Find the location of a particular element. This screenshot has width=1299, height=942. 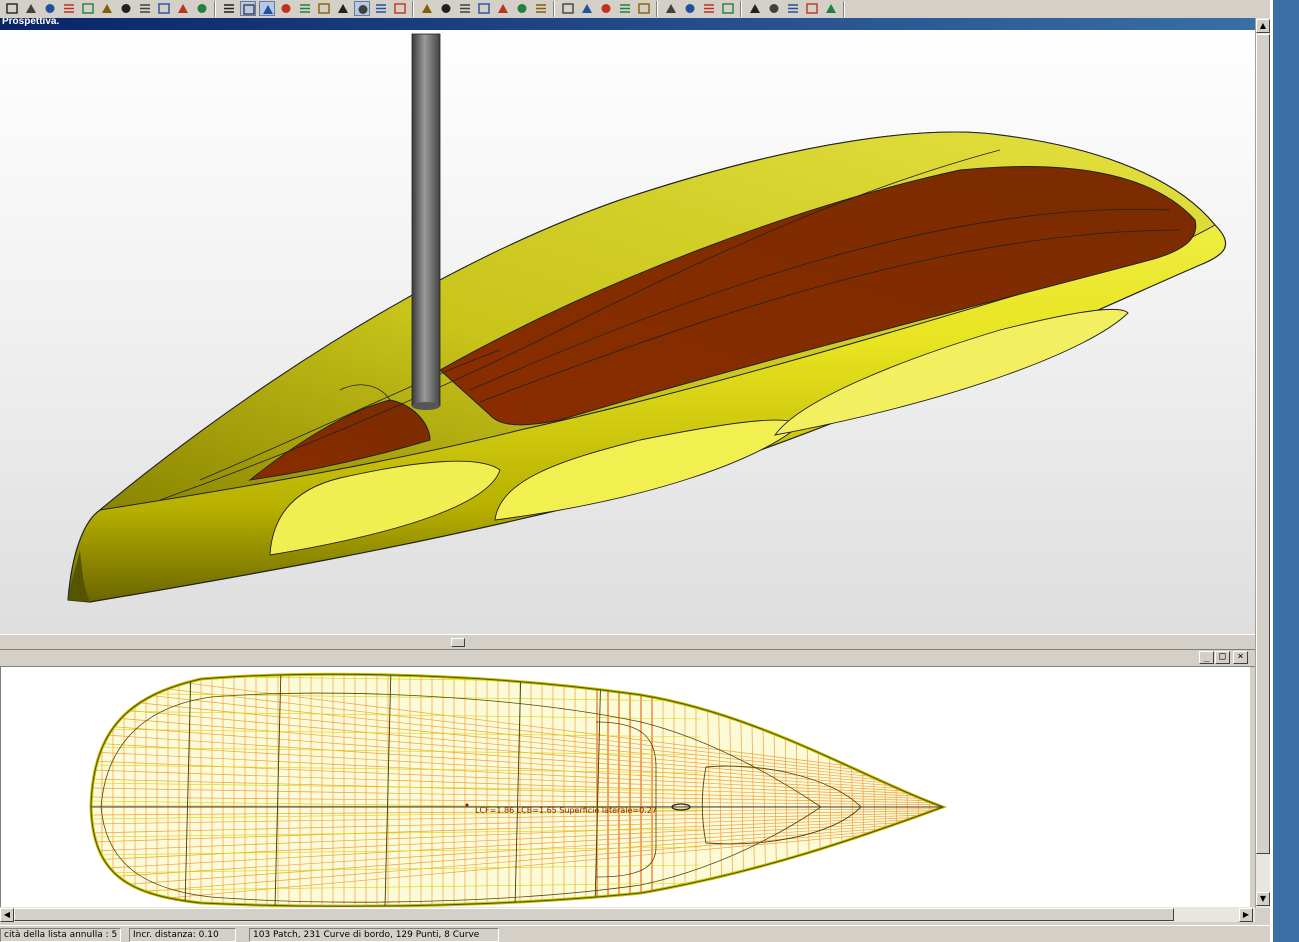

maximize-button: □ is located at coordinates (1222, 657).